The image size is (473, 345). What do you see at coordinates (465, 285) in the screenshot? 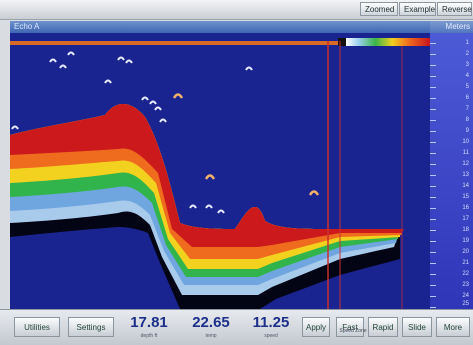
I see `scale-label: 23` at bounding box center [465, 285].